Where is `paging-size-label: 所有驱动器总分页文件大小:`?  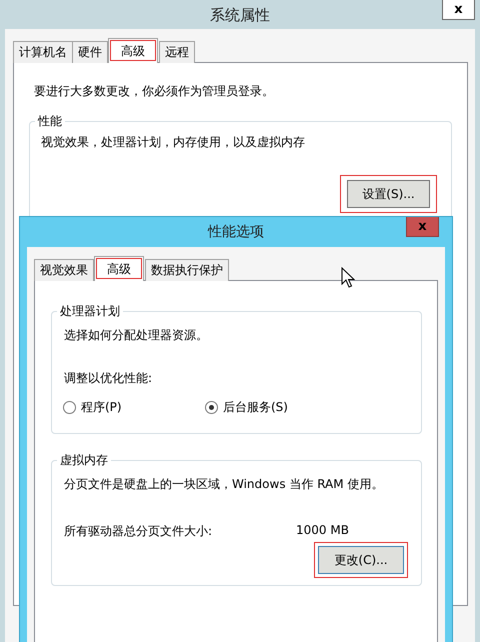 paging-size-label: 所有驱动器总分页文件大小: is located at coordinates (139, 531).